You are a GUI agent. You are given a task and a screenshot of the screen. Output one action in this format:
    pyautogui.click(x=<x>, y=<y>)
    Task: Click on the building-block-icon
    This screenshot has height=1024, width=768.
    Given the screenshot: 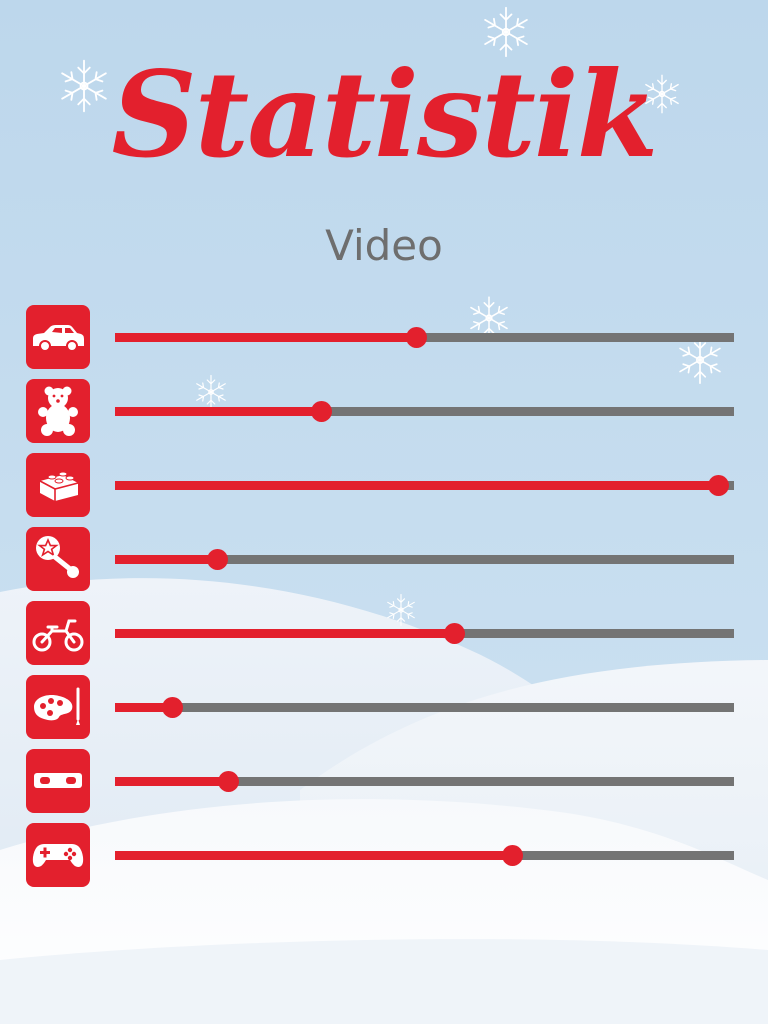 What is the action you would take?
    pyautogui.click(x=58, y=485)
    